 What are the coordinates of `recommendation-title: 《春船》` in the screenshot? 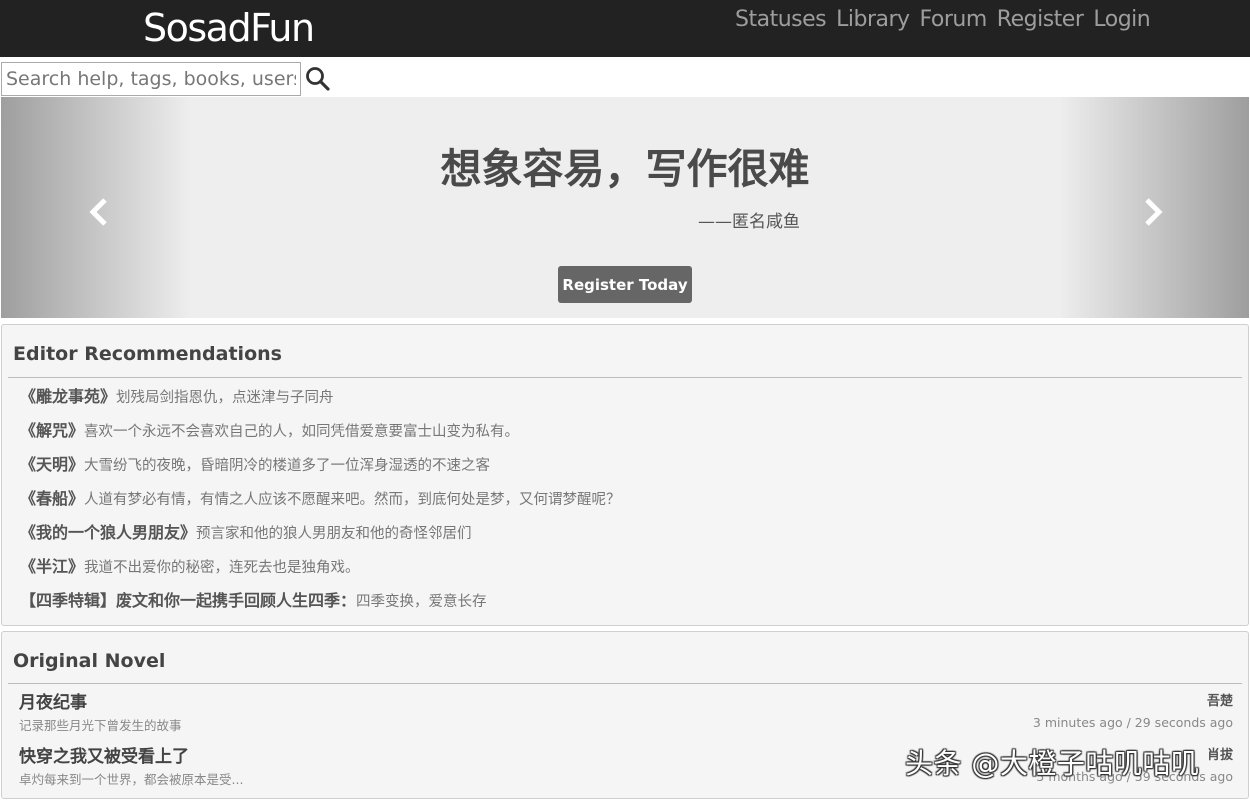 It's located at (52, 498).